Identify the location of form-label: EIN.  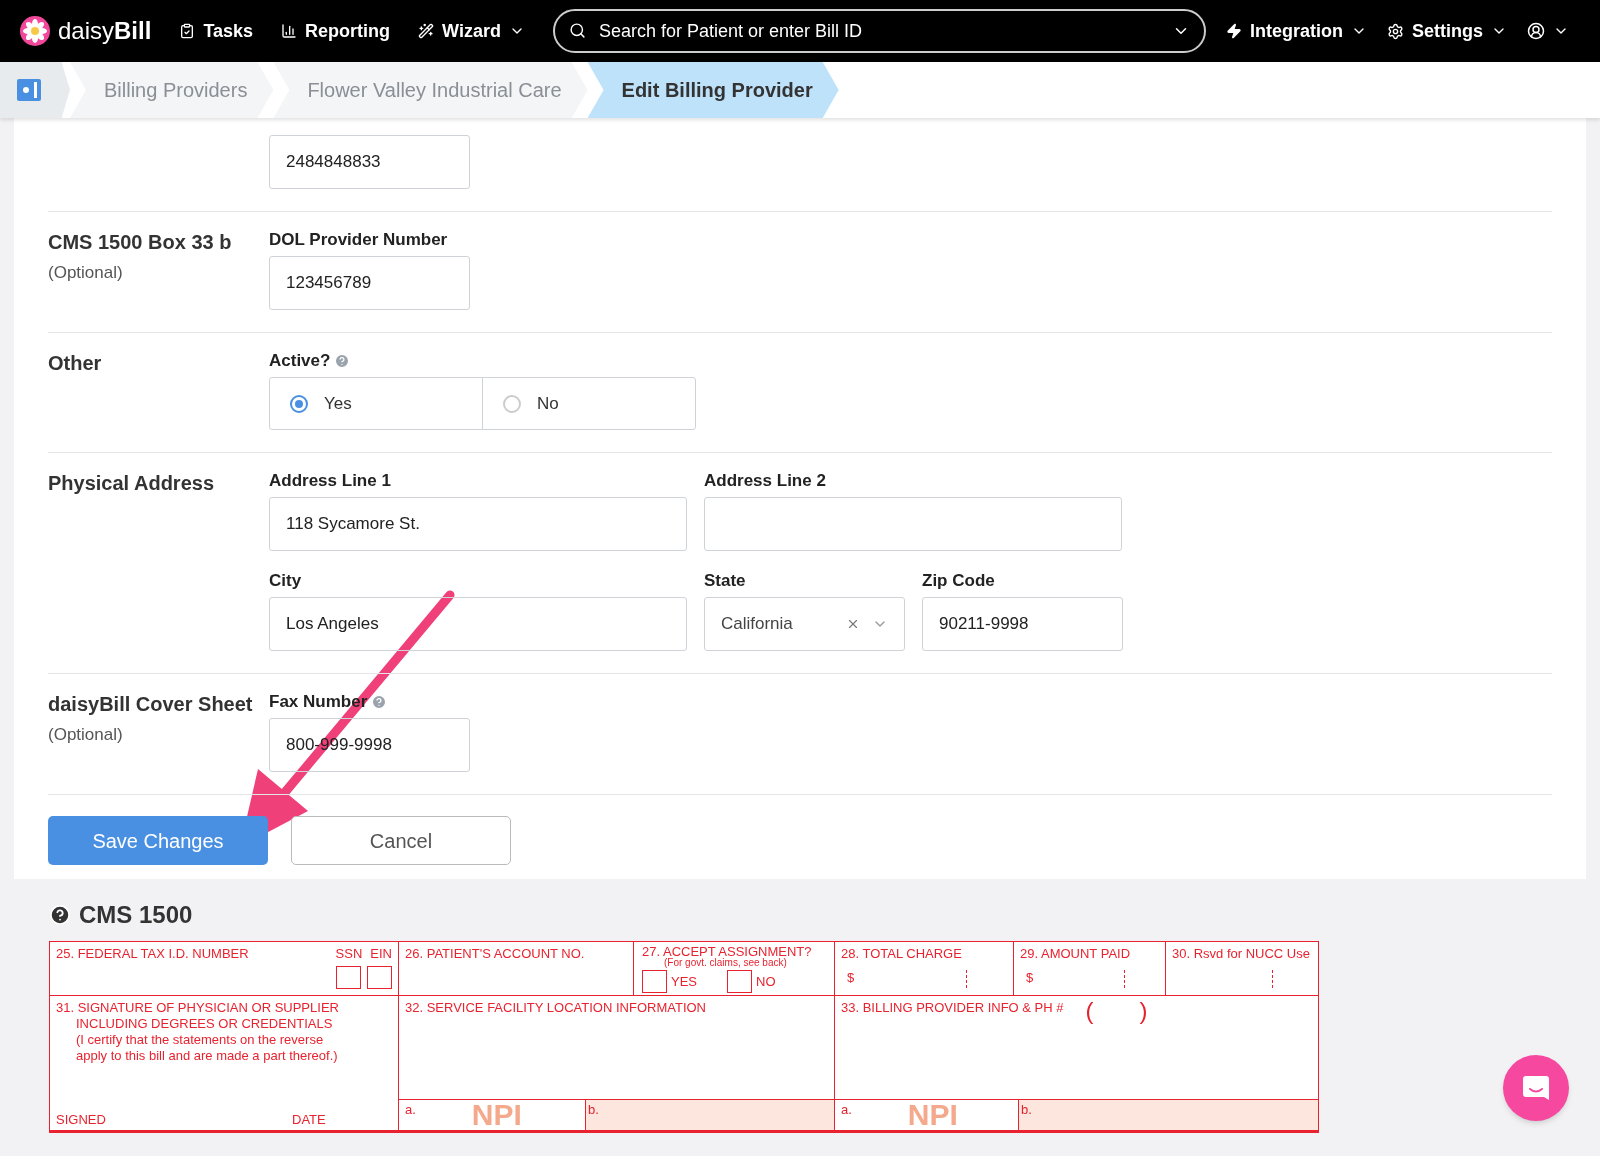
(381, 954).